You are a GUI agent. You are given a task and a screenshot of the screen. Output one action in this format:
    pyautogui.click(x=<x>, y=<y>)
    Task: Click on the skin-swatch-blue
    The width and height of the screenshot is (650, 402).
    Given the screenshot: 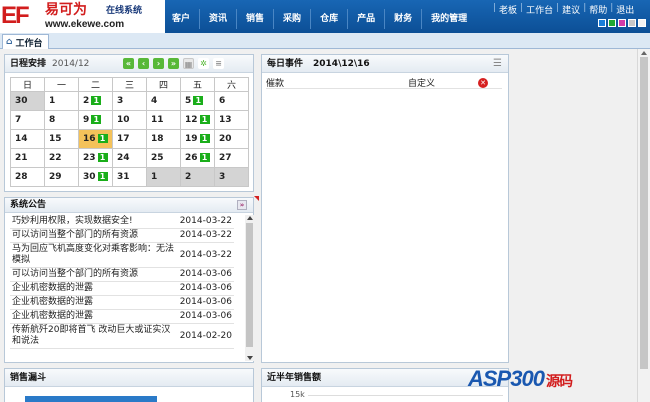 What is the action you would take?
    pyautogui.click(x=602, y=23)
    